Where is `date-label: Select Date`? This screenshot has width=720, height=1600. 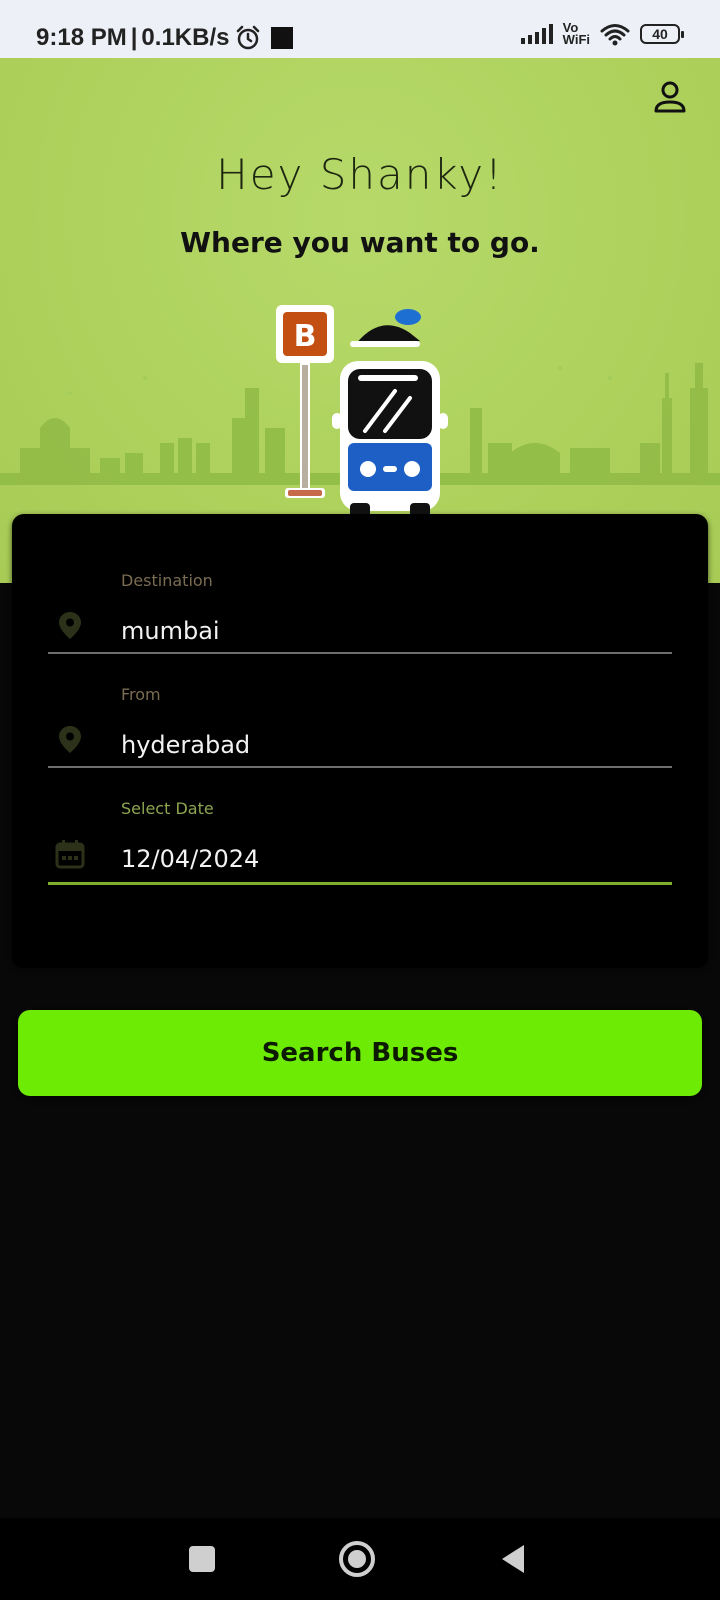 date-label: Select Date is located at coordinates (167, 808).